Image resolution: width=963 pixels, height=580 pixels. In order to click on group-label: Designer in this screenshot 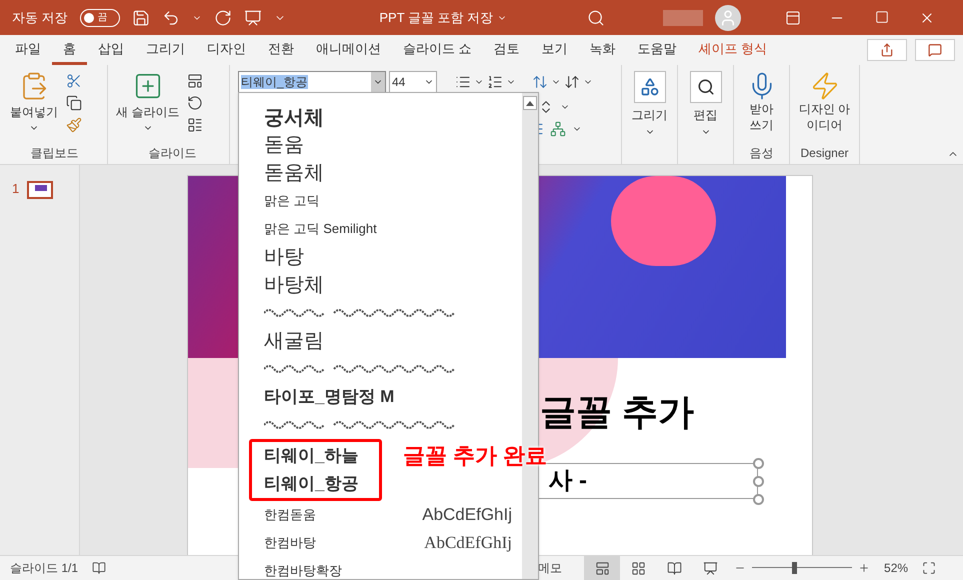, I will do `click(824, 153)`.